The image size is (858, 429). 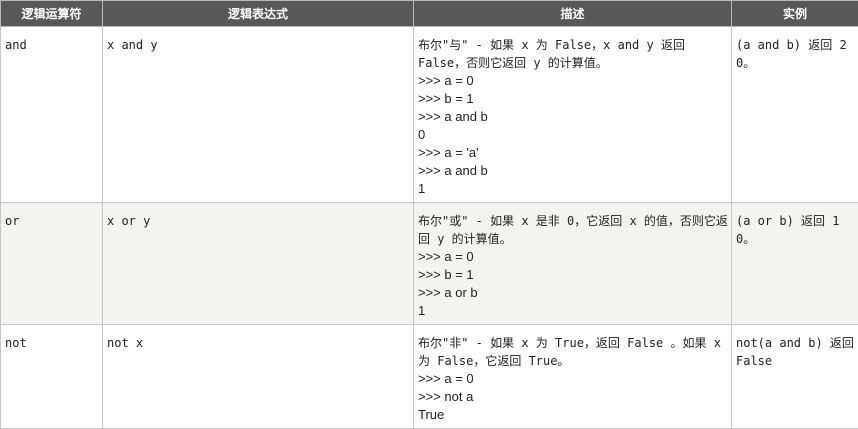 I want to click on expression-cell: not x, so click(x=258, y=377).